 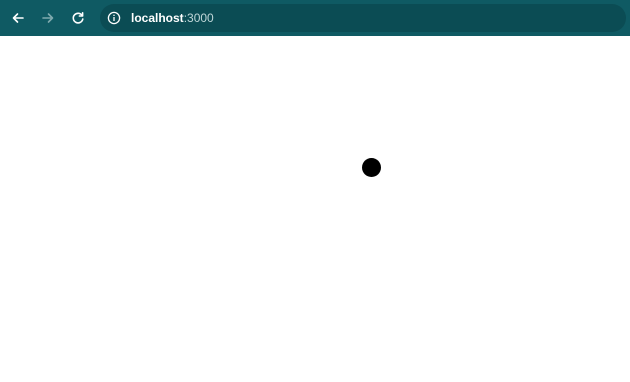 I want to click on reload-icon, so click(x=78, y=18).